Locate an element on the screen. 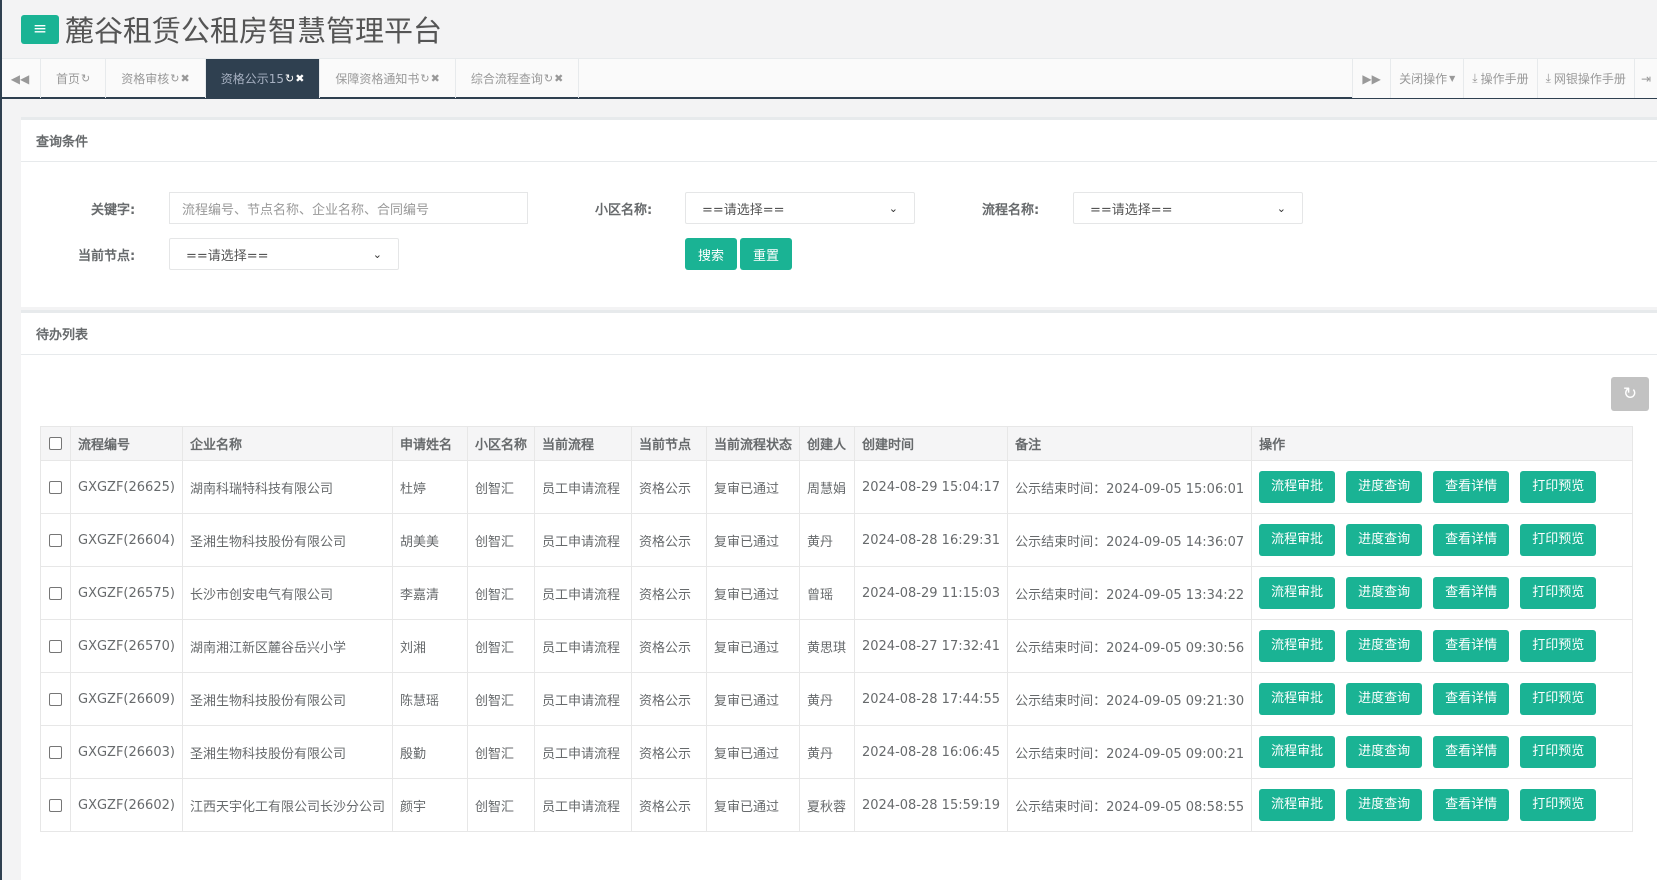  keyword-placeholder: 流程编号、节点名称、企业名称、合同编号 is located at coordinates (306, 210).